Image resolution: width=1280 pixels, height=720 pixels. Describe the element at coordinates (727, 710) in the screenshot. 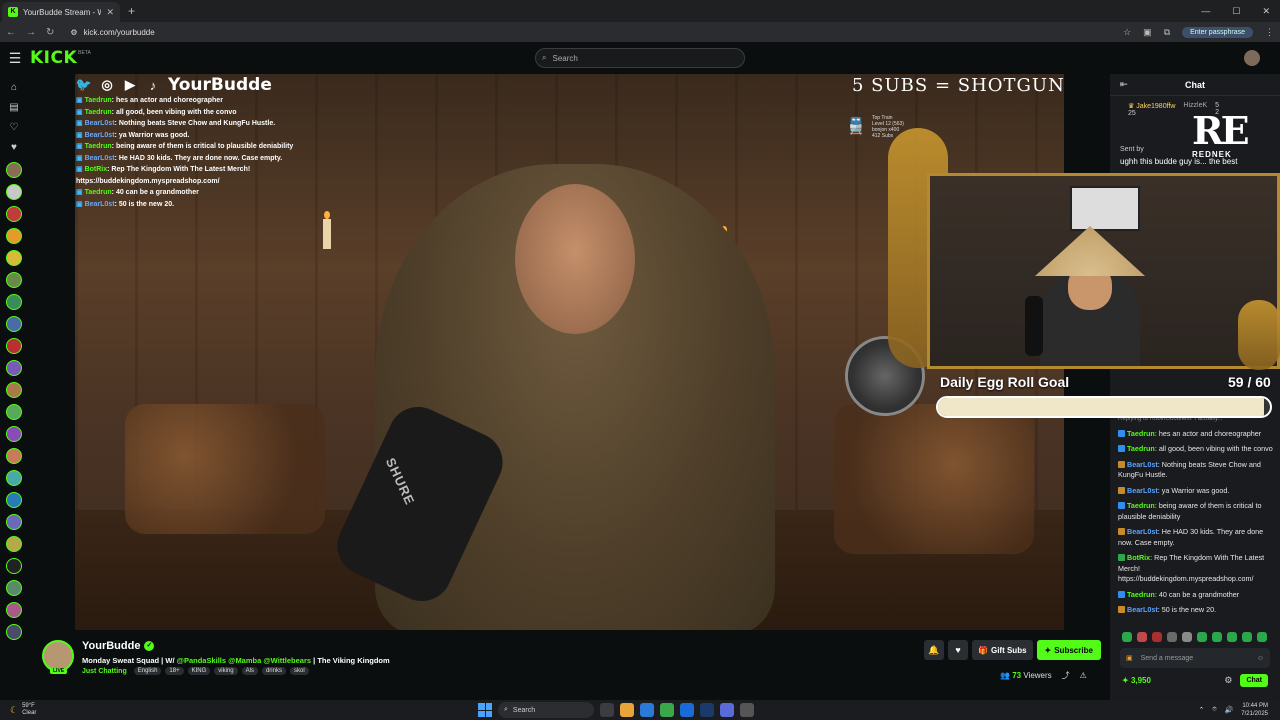

I see `discord-icon` at that location.